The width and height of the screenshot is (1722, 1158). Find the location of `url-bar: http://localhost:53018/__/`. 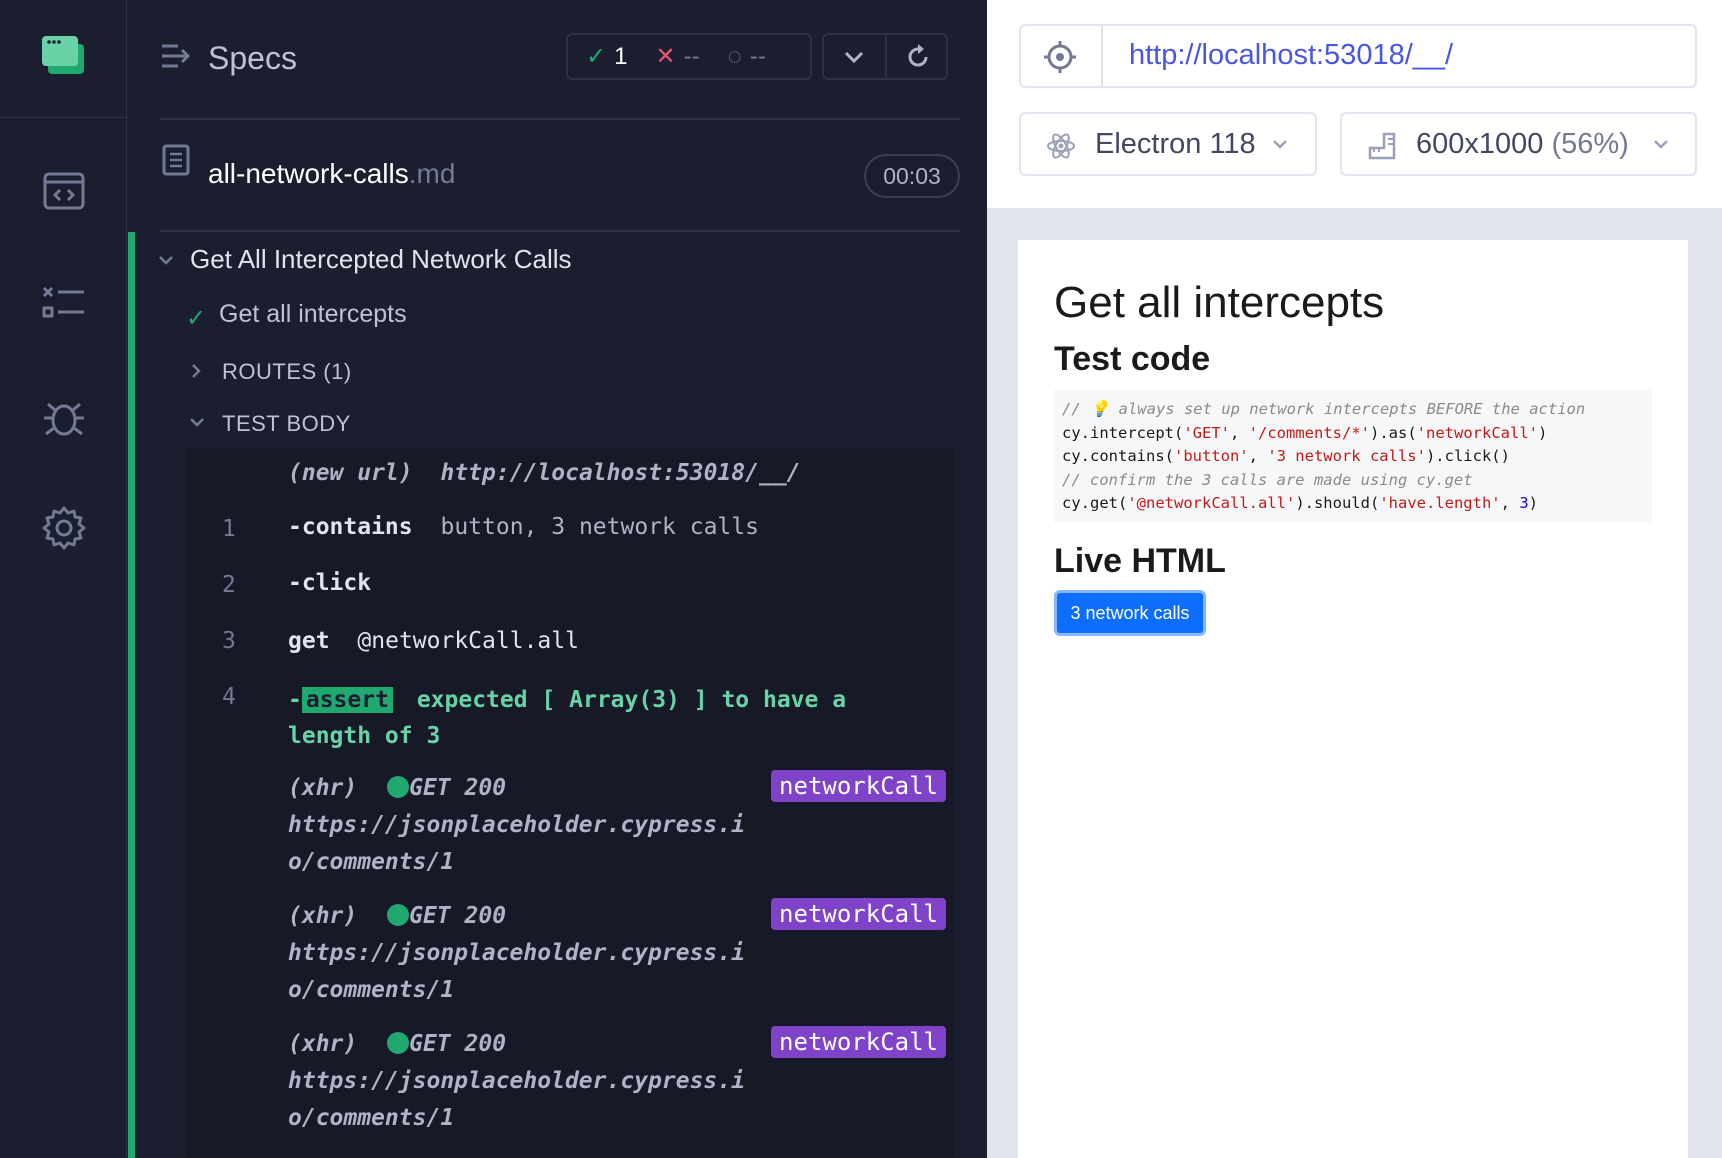

url-bar: http://localhost:53018/__/ is located at coordinates (1358, 56).